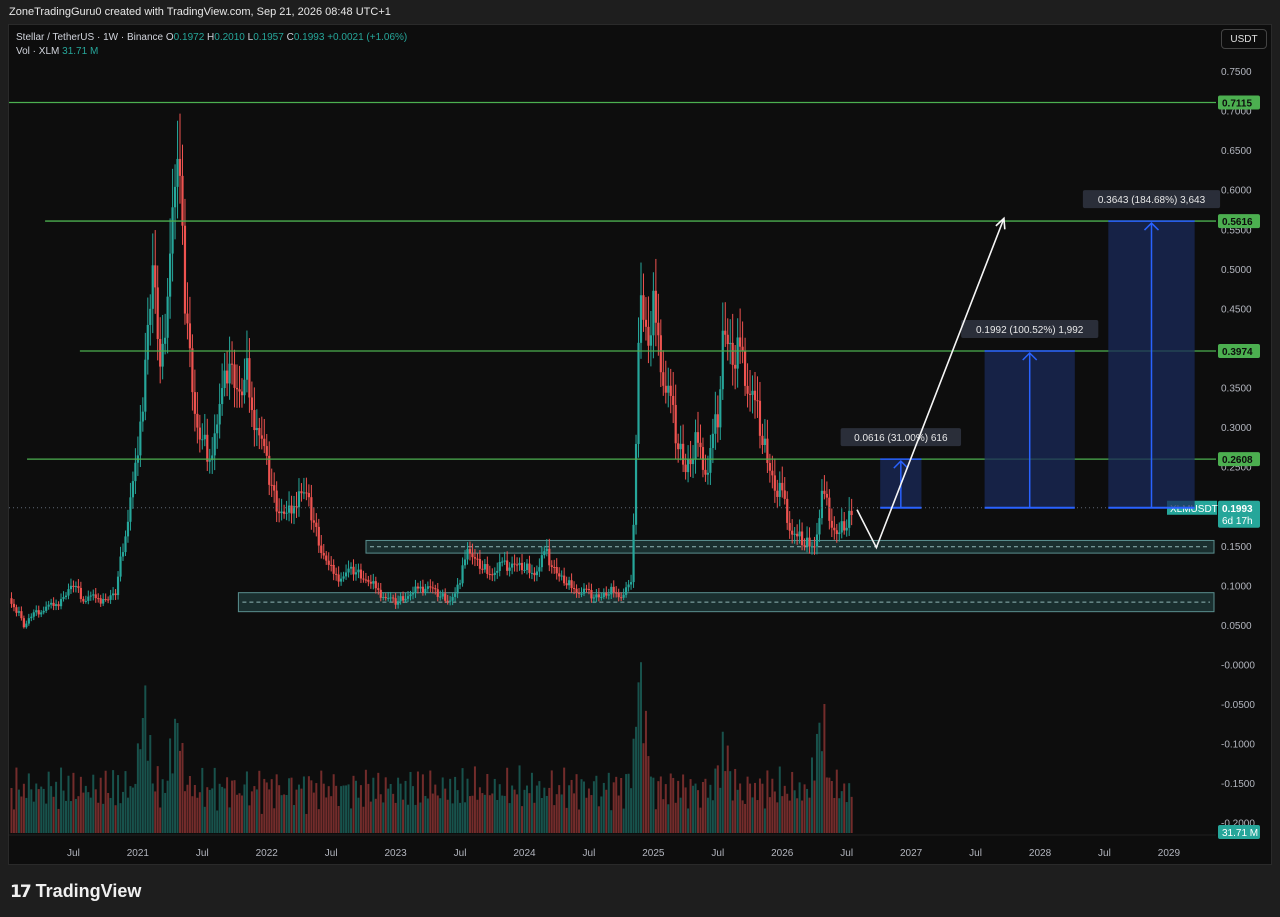  I want to click on symbol-title: Stellar / TetherUS · 1W · Binance, so click(89, 37).